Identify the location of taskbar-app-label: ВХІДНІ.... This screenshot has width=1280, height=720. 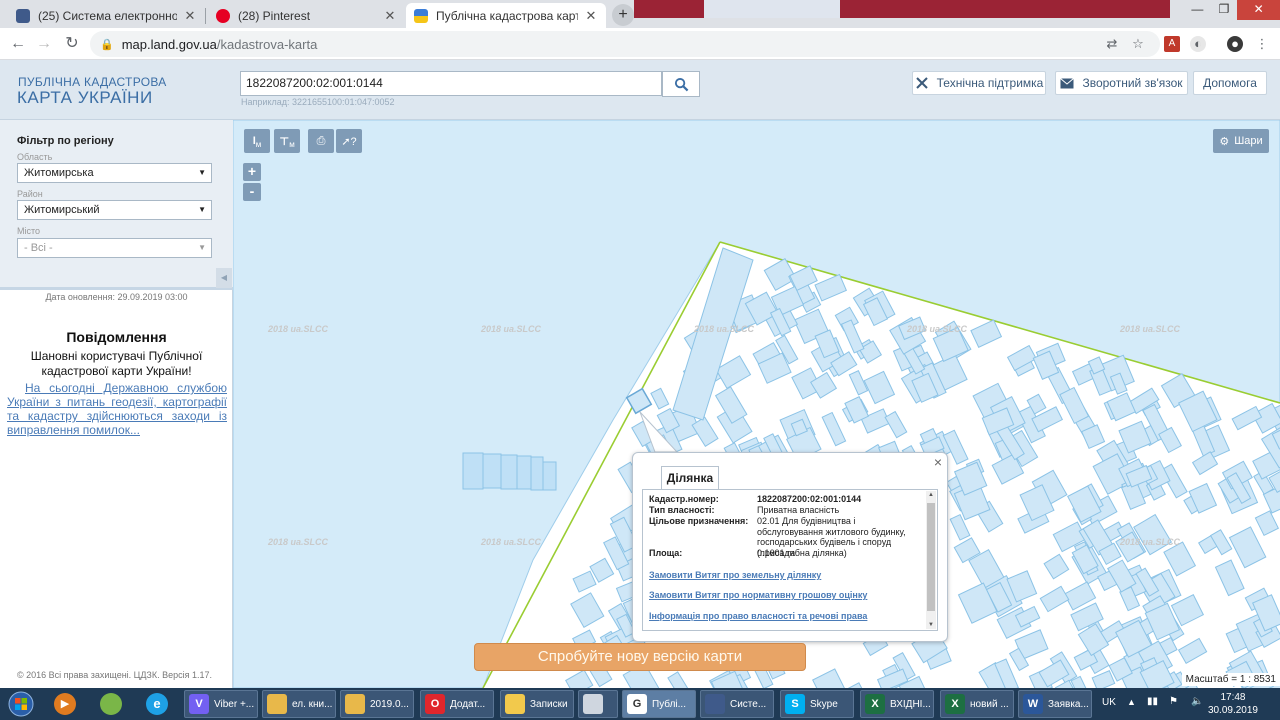
(910, 704).